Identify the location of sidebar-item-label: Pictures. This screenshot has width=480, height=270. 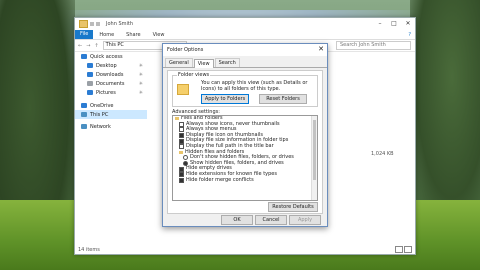
(106, 92).